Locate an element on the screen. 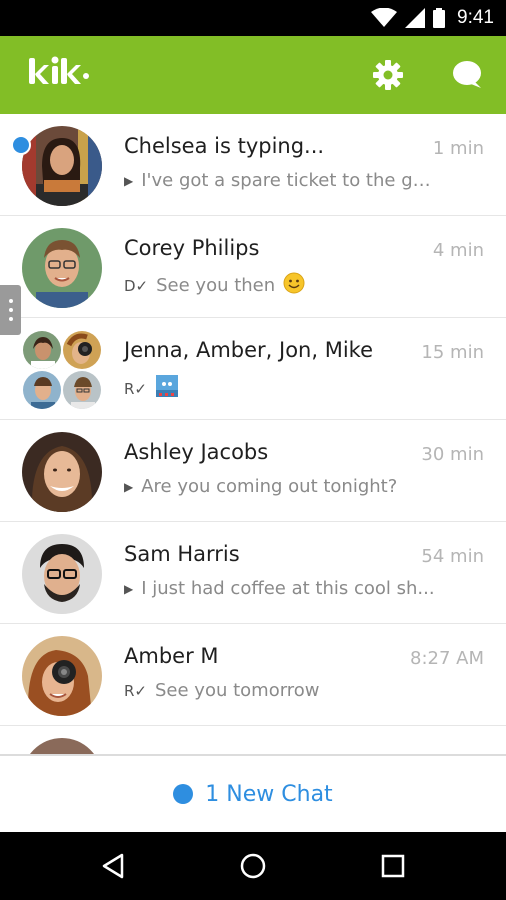  image-attachment-icon is located at coordinates (167, 388).